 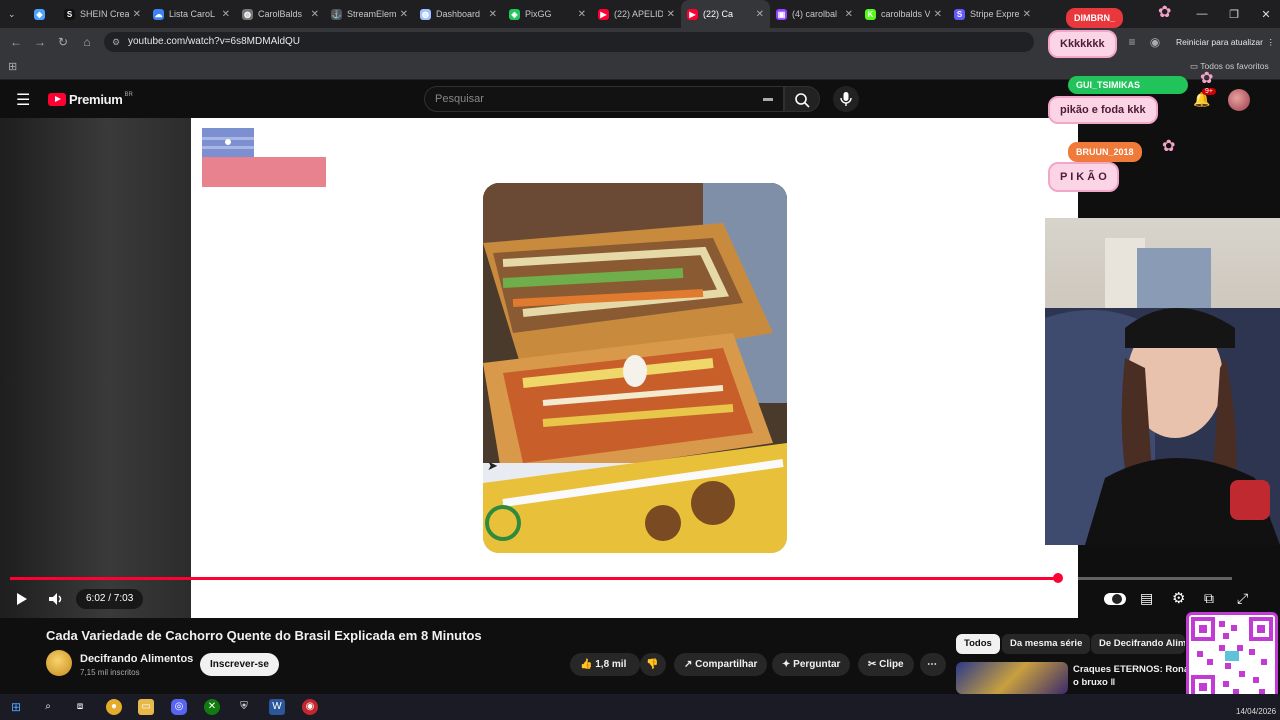 I want to click on back-icon: ←, so click(x=16, y=42).